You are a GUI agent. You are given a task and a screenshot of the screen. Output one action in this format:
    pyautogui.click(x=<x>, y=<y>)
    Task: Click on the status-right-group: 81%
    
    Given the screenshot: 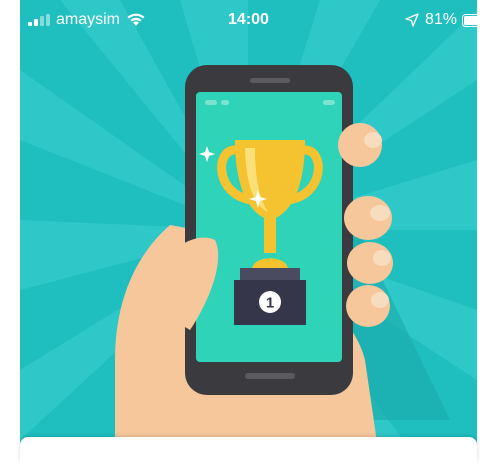 What is the action you would take?
    pyautogui.click(x=447, y=20)
    